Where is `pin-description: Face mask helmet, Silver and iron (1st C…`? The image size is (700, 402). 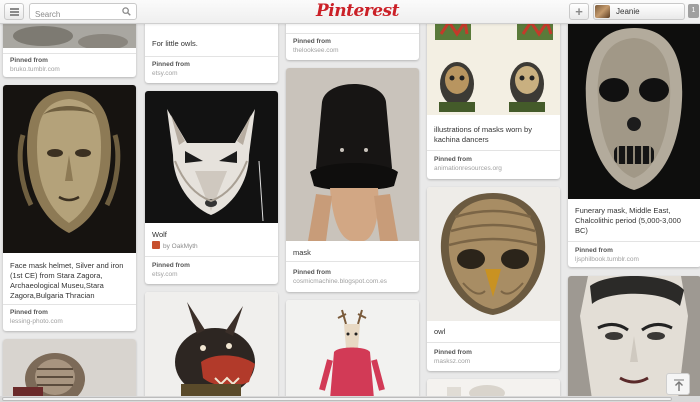 pin-description: Face mask helmet, Silver and iron (1st C… is located at coordinates (67, 280).